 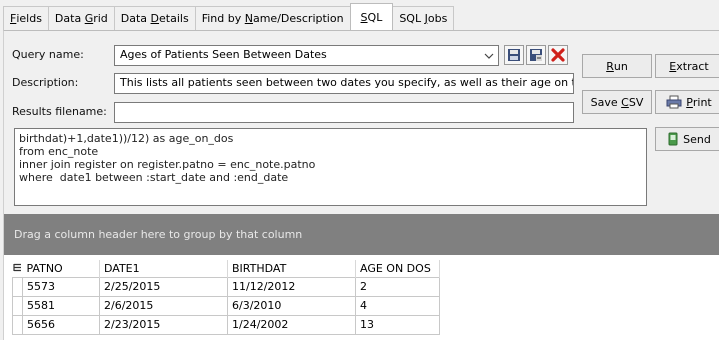 I want to click on query-name-label: Query name:, so click(x=48, y=54).